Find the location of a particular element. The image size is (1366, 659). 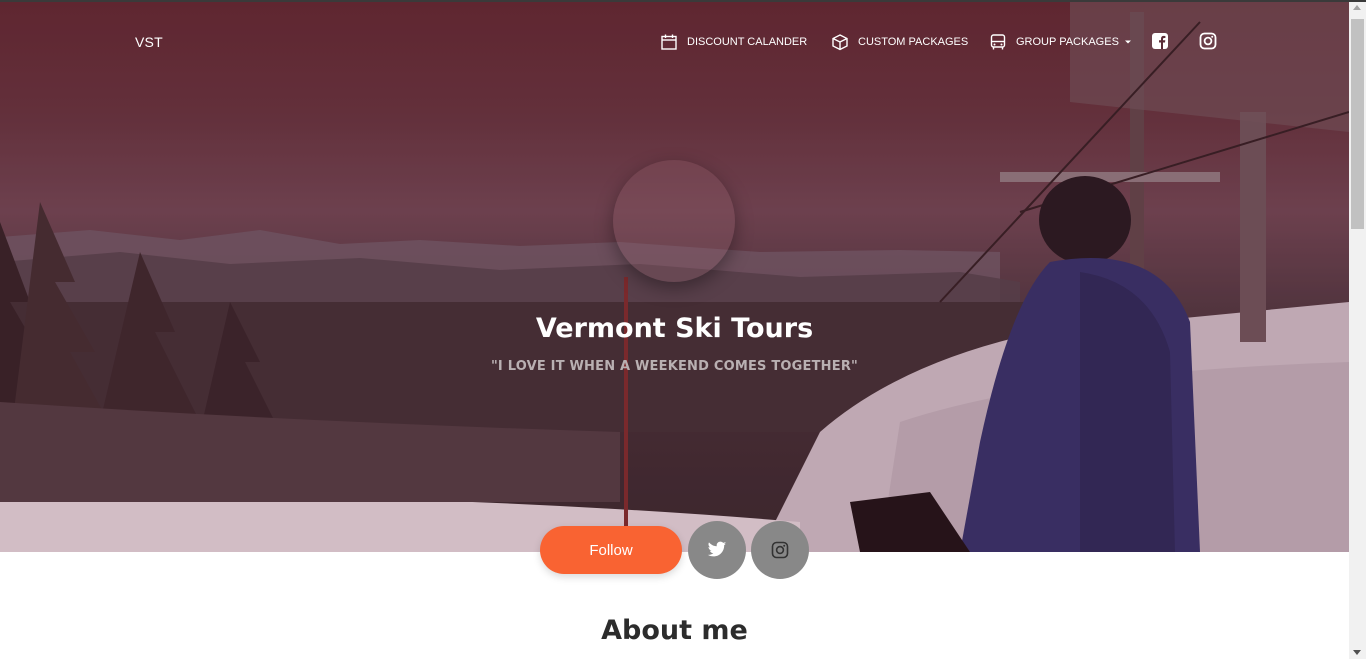

calendar-icon is located at coordinates (669, 42).